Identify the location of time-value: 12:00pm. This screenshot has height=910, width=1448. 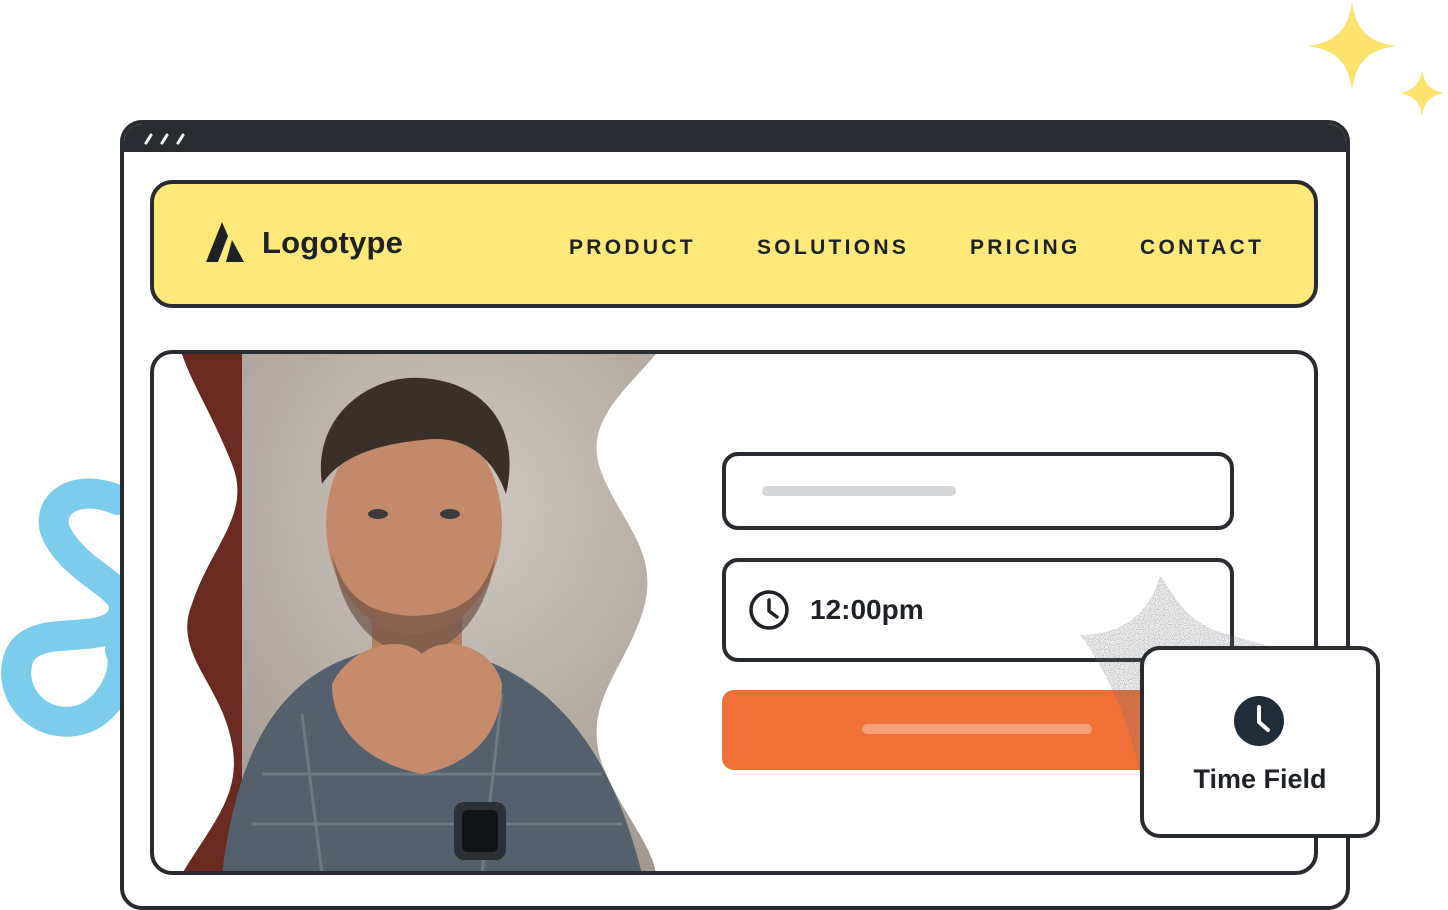
(867, 609).